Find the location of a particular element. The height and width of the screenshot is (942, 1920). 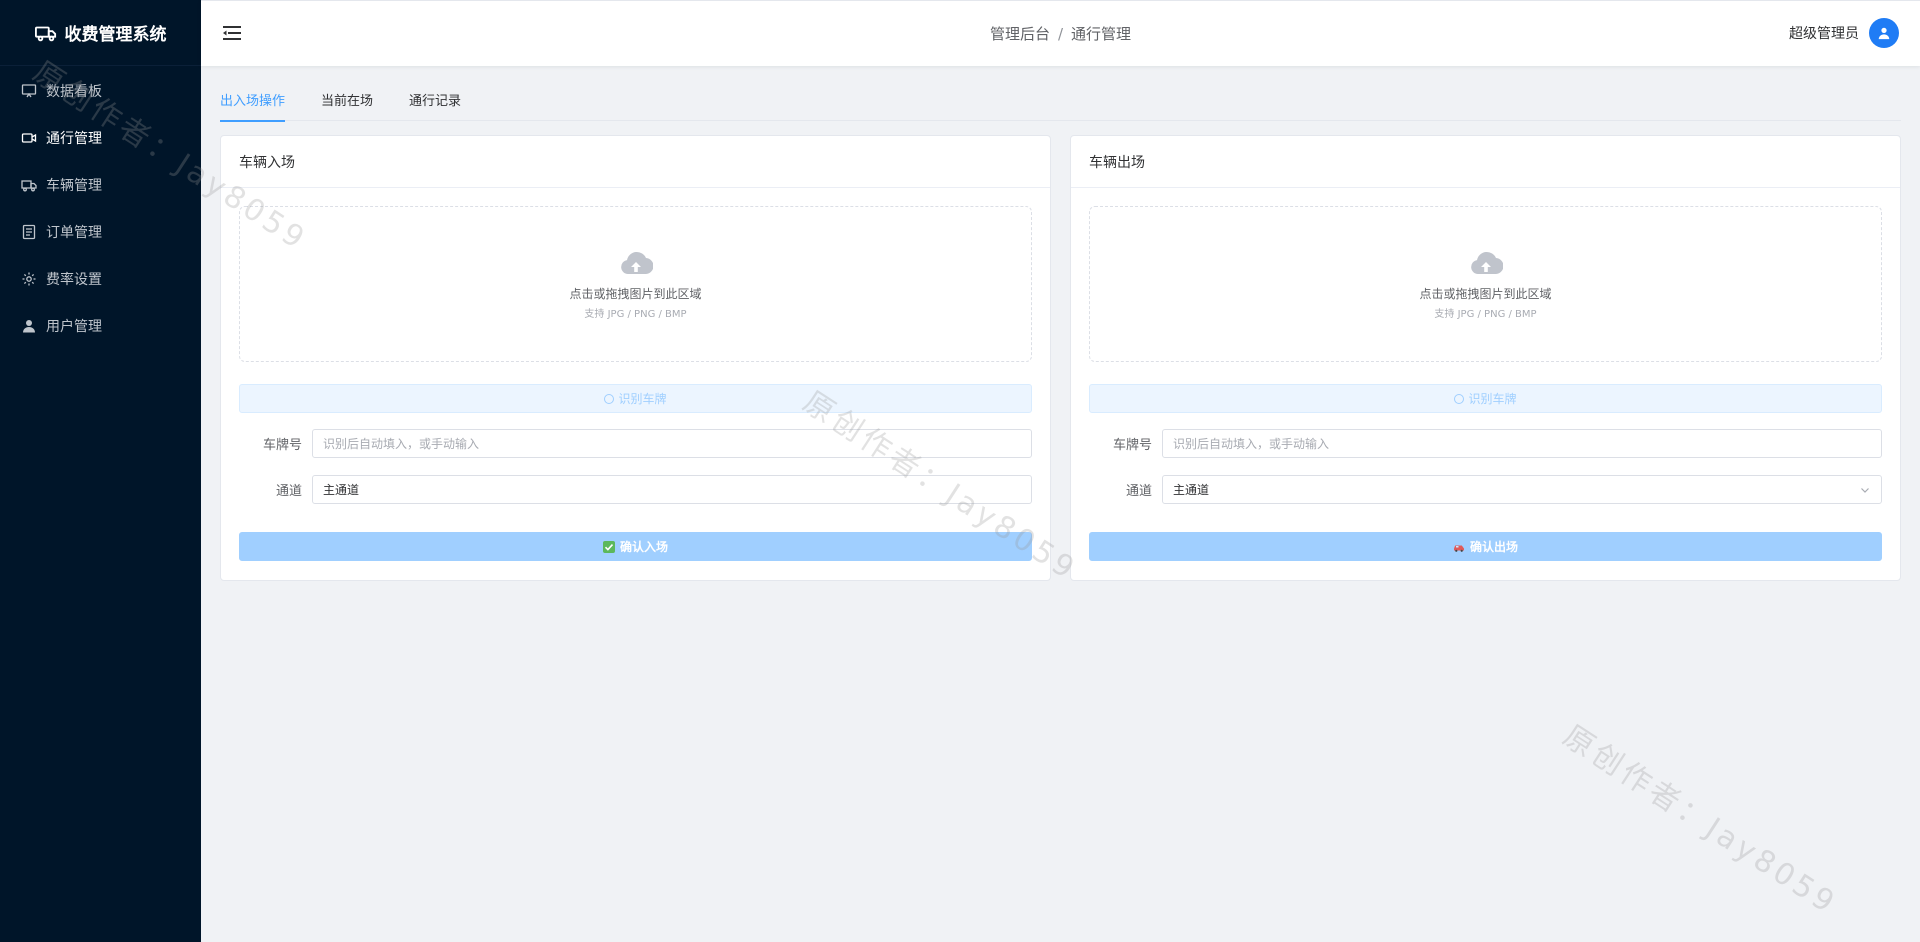

sidebar: 收费管理系统 数据看板 通行管理 车辆管理 订单管理 费率设置 用户管理 is located at coordinates (100, 471).